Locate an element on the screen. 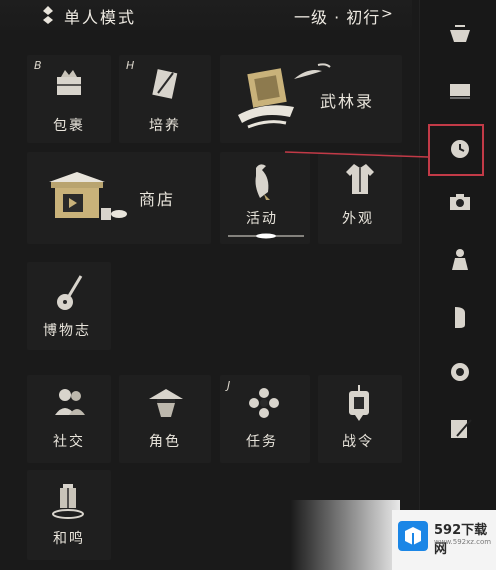 This screenshot has width=496, height=570. shop-tile: 商店 is located at coordinates (119, 198).